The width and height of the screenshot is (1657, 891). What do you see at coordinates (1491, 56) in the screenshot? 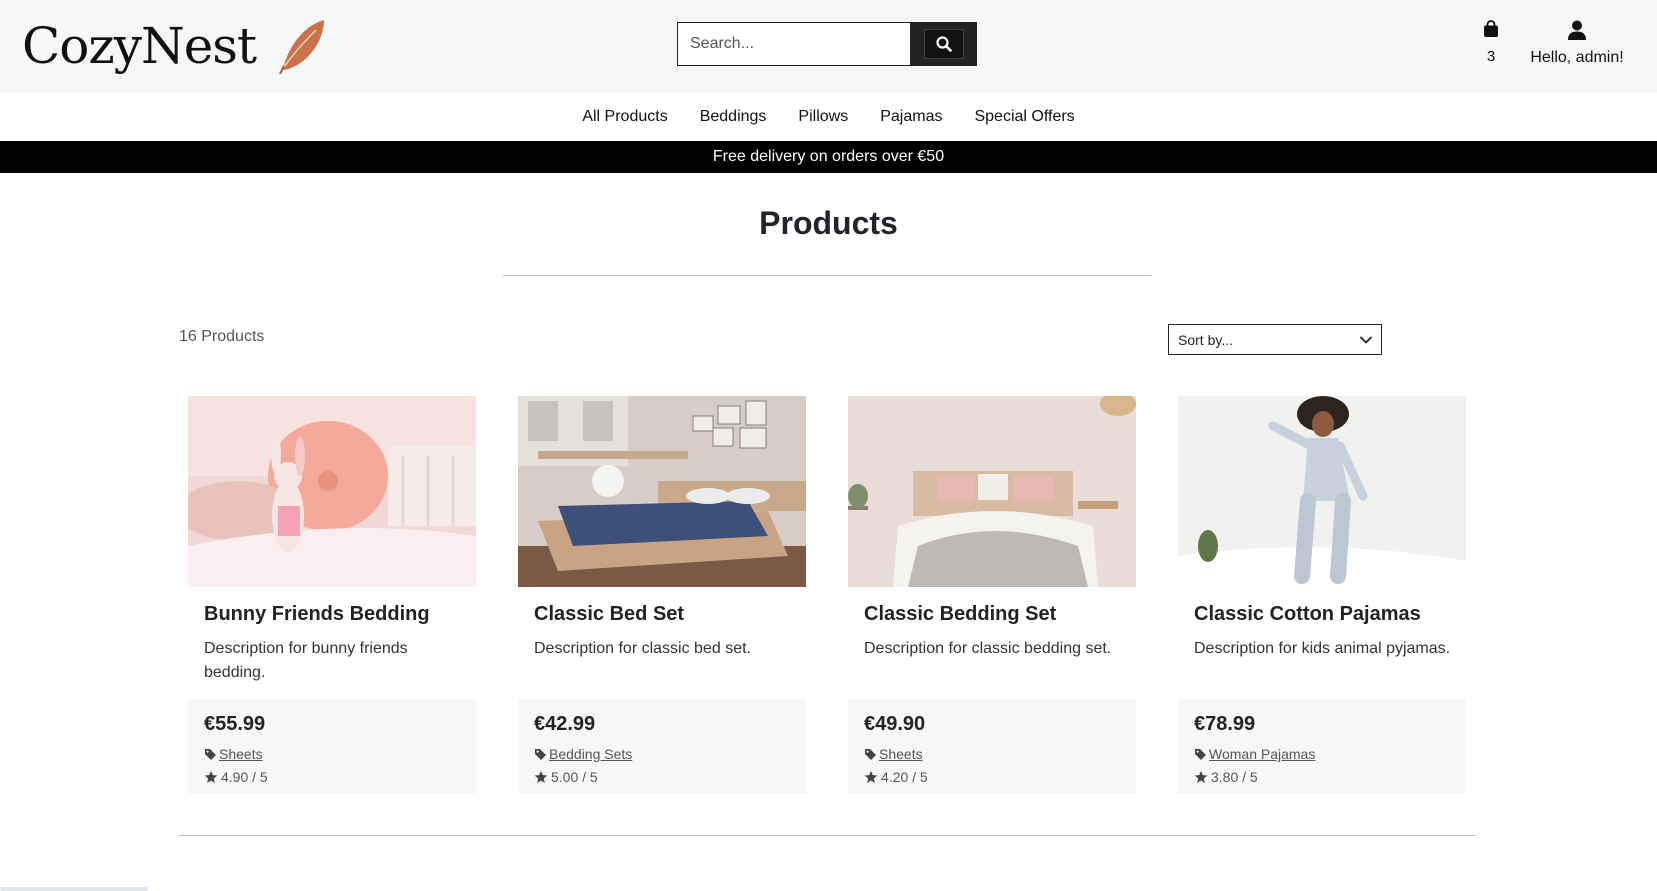
I see `cart-count: 3` at bounding box center [1491, 56].